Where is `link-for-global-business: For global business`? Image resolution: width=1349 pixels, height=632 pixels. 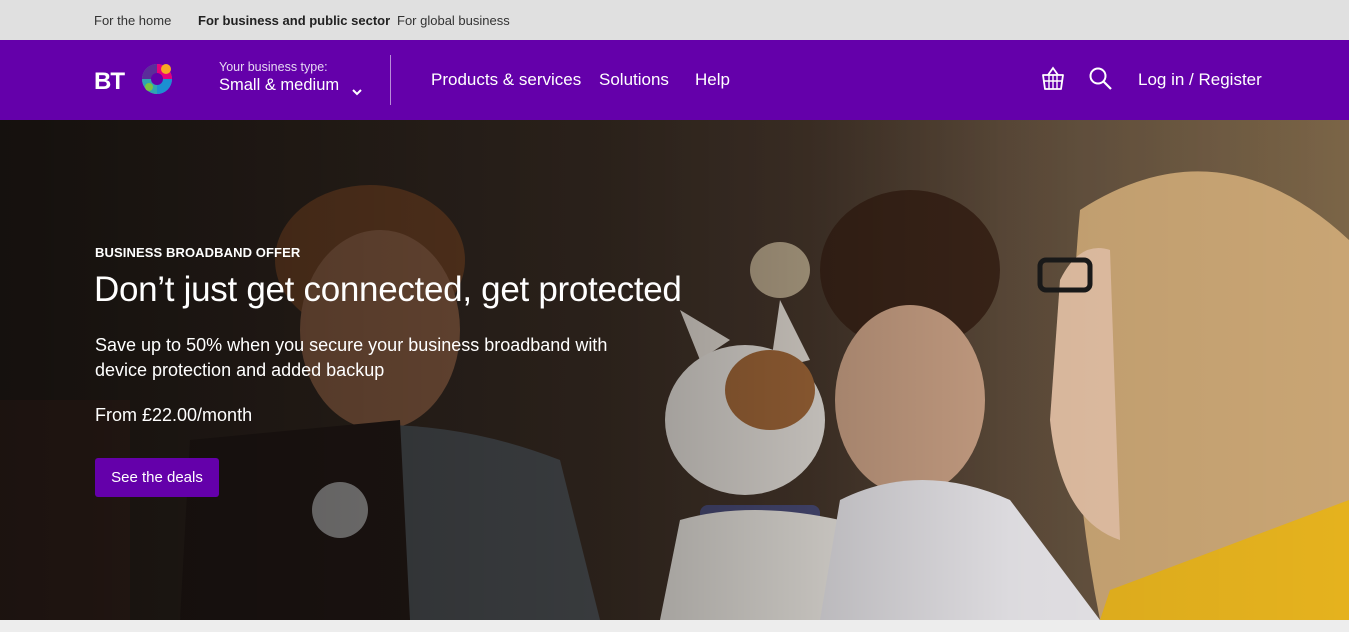 link-for-global-business: For global business is located at coordinates (453, 20).